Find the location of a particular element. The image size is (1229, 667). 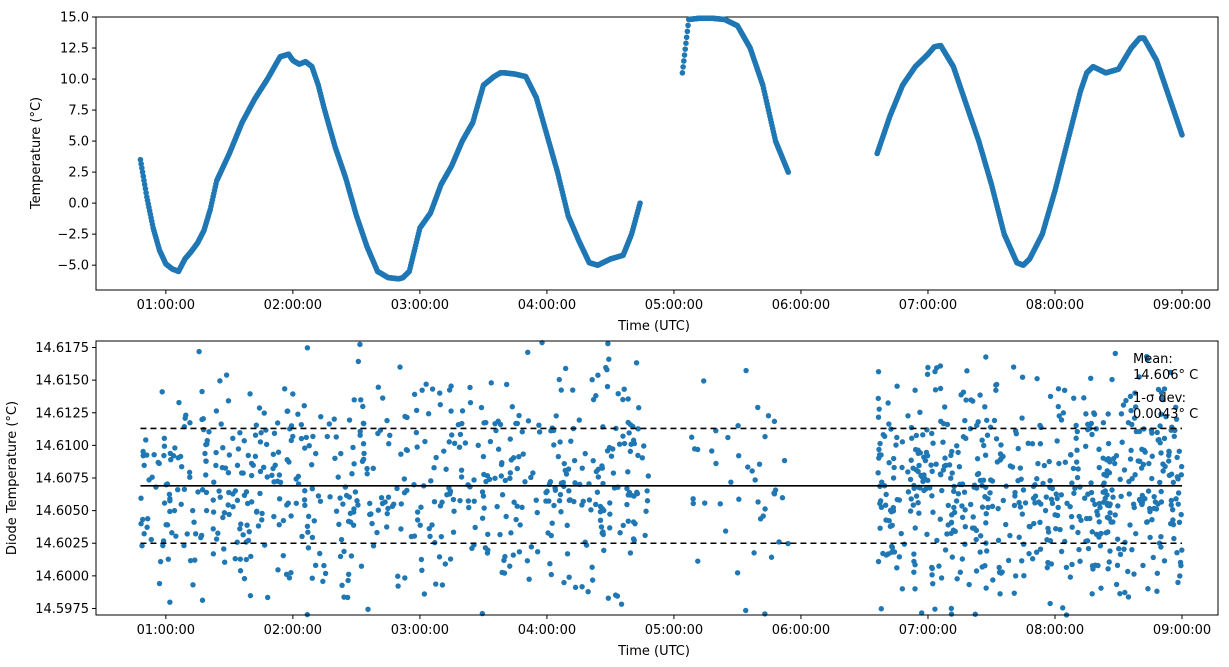

diode-x-tick-label: 02:00:00 is located at coordinates (293, 630).